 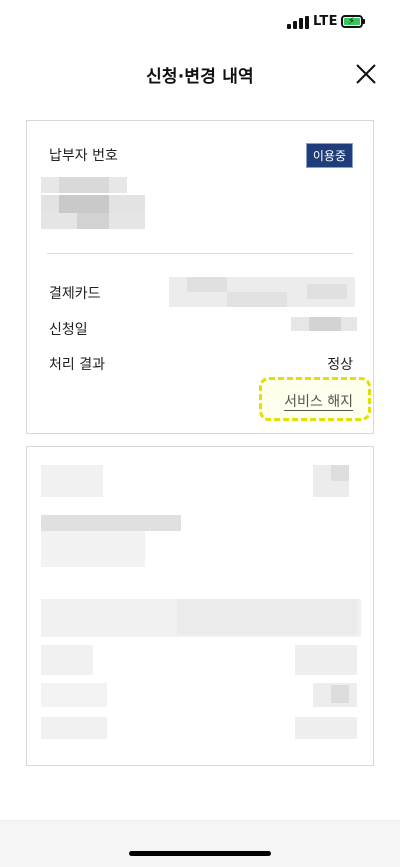 I want to click on home-indicator, so click(x=200, y=853).